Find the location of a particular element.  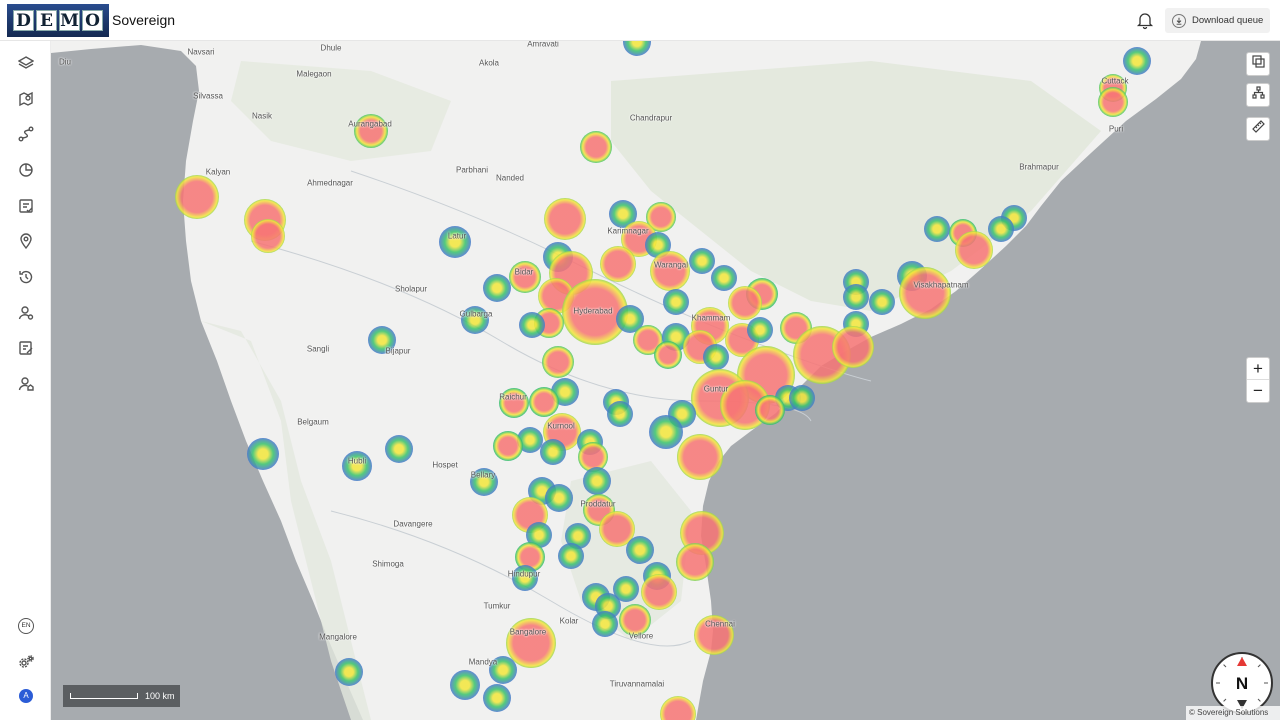

pie-chart-icon is located at coordinates (26, 170).